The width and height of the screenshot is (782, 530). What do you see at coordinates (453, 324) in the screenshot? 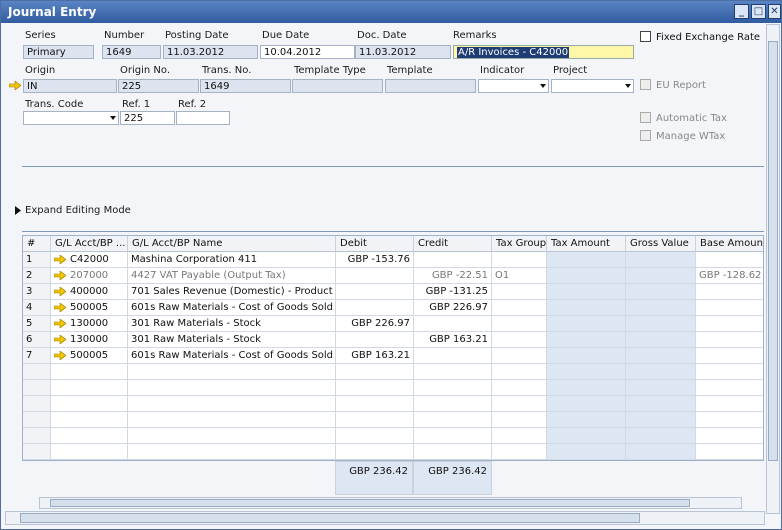
I see `table-cell-credit` at bounding box center [453, 324].